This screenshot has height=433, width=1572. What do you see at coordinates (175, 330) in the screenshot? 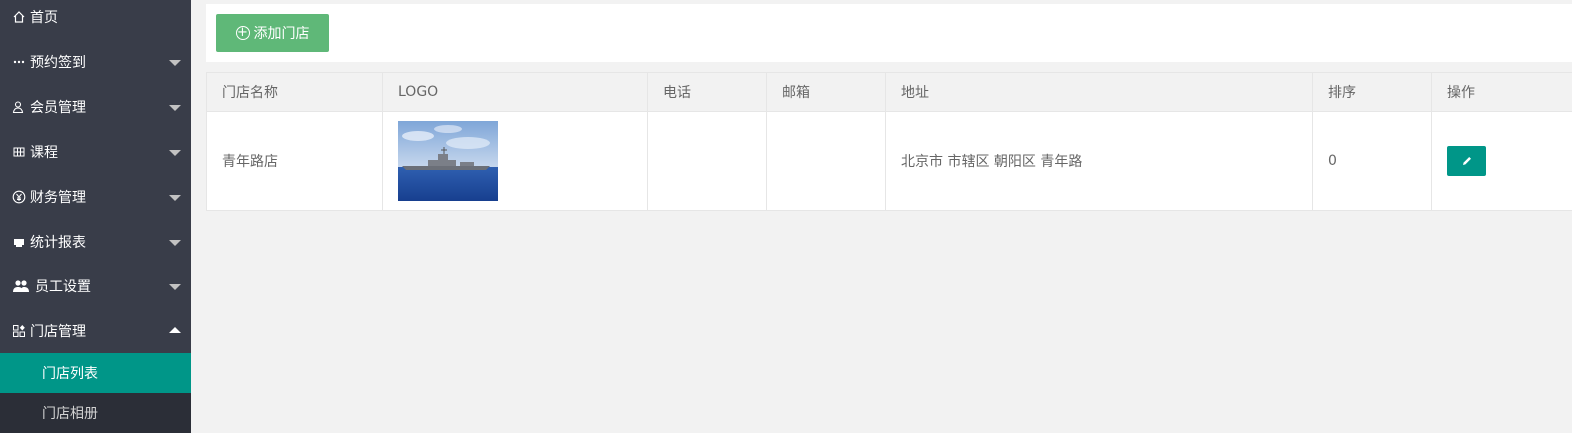
I see `chevron-up-icon` at bounding box center [175, 330].